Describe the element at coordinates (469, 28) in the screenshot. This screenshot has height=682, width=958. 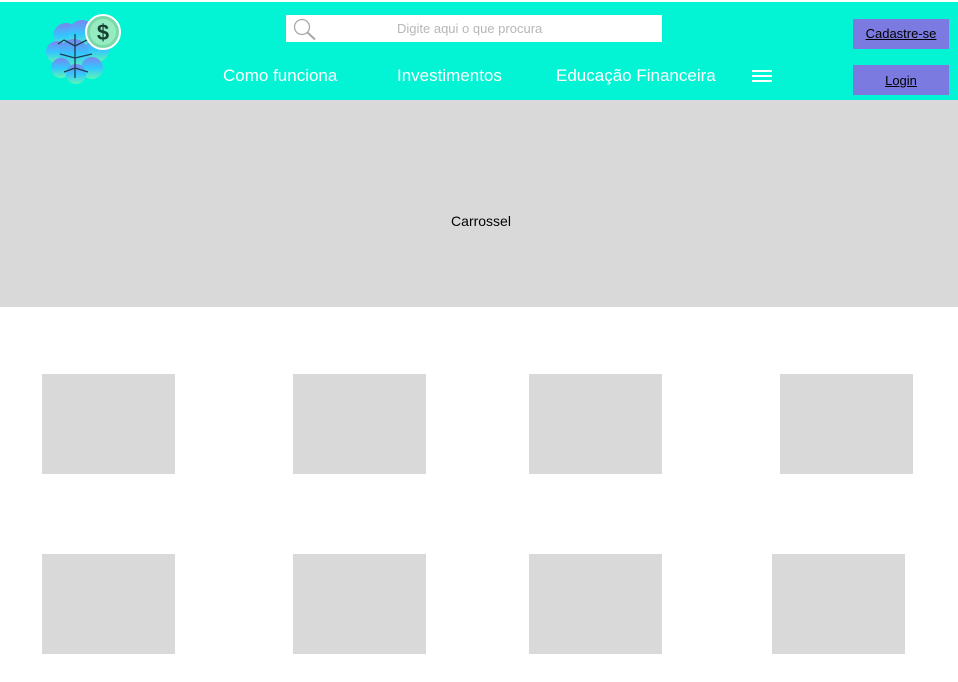
I see `search-input: Digite aqui o que procura` at that location.